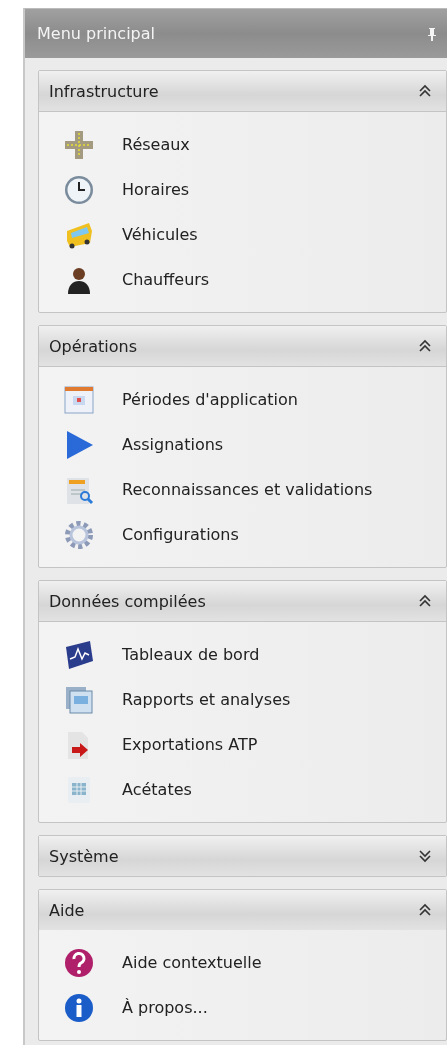 The height and width of the screenshot is (1045, 447). What do you see at coordinates (79, 1007) in the screenshot?
I see `info-icon` at bounding box center [79, 1007].